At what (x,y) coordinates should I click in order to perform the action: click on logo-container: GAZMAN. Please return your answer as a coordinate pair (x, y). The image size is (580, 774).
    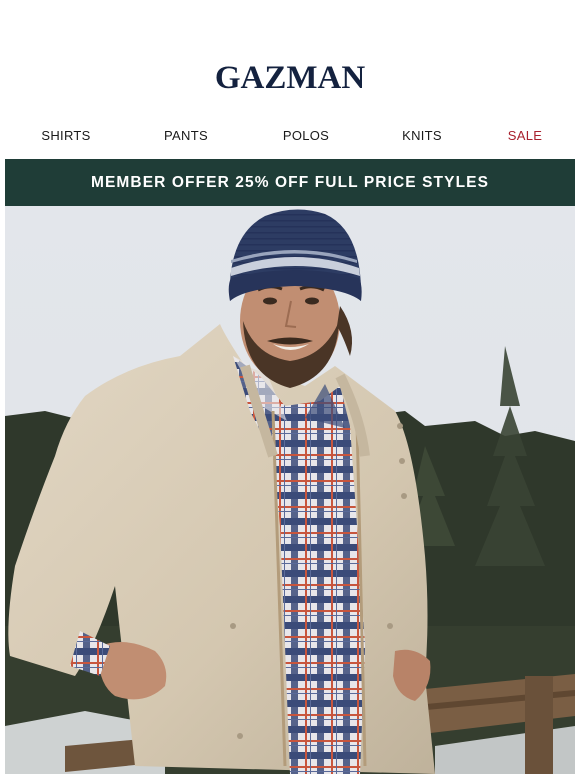
    Looking at the image, I should click on (290, 78).